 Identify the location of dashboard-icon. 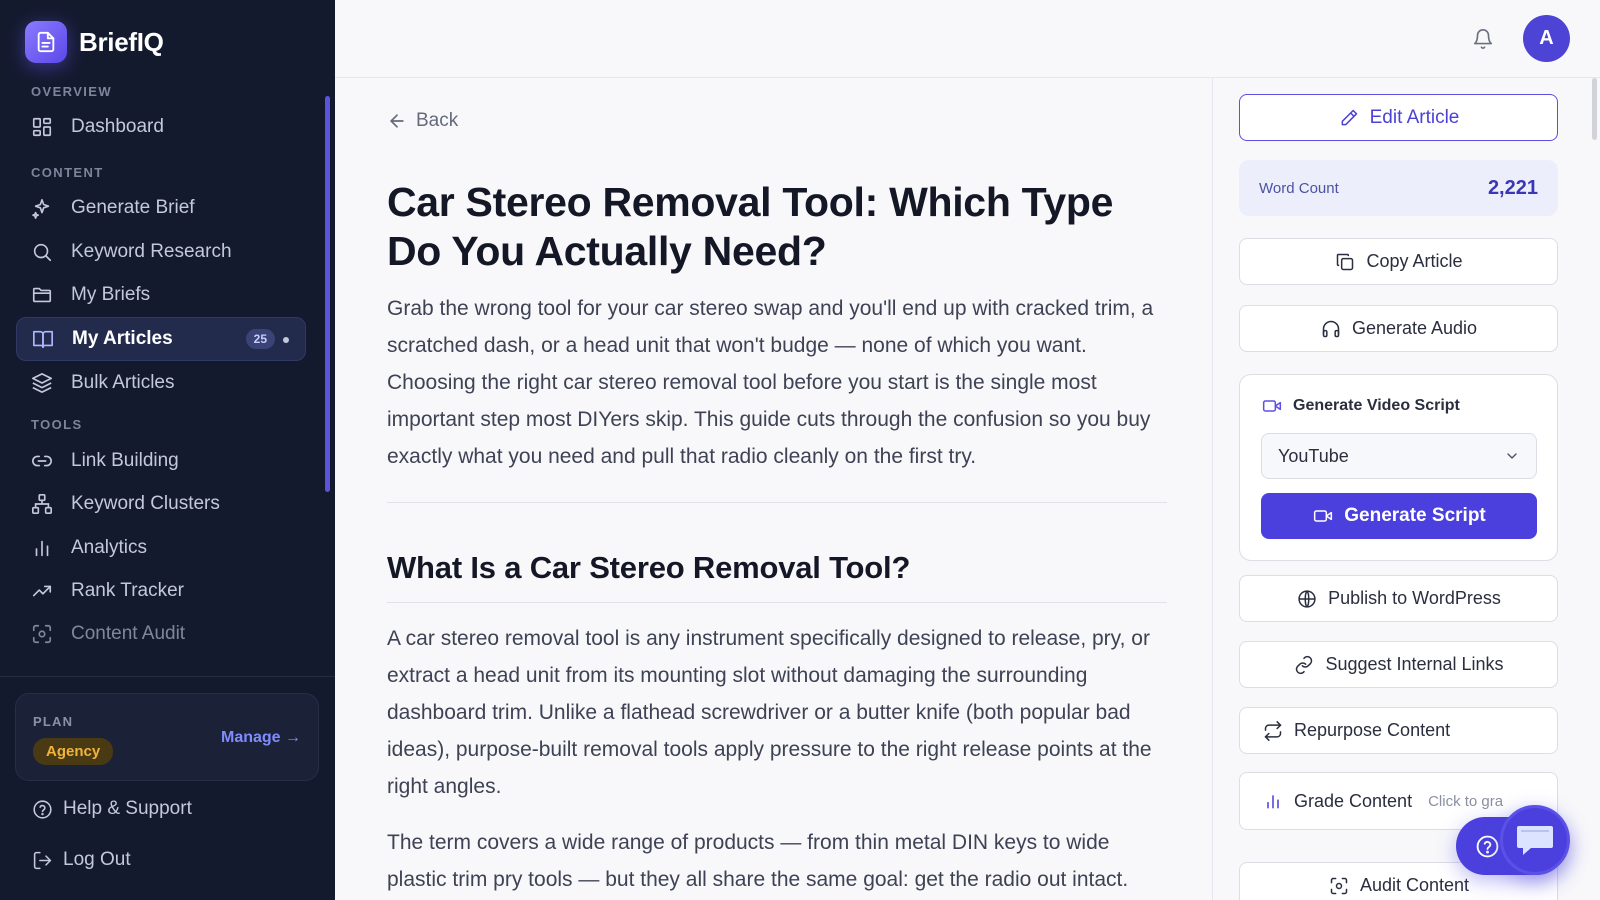
(42, 127).